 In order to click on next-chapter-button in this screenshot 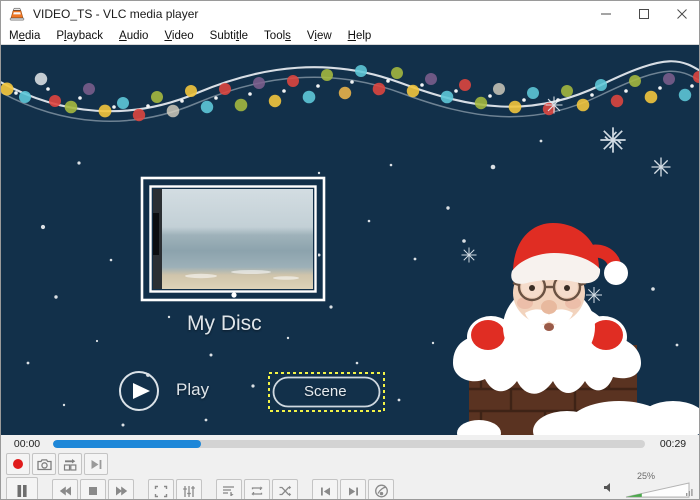, I will do `click(353, 489)`.